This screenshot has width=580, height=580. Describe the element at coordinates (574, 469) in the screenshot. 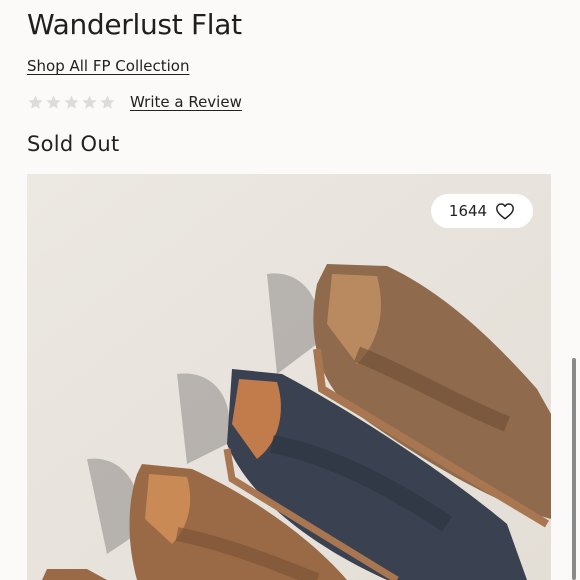

I see `scrollbar` at that location.